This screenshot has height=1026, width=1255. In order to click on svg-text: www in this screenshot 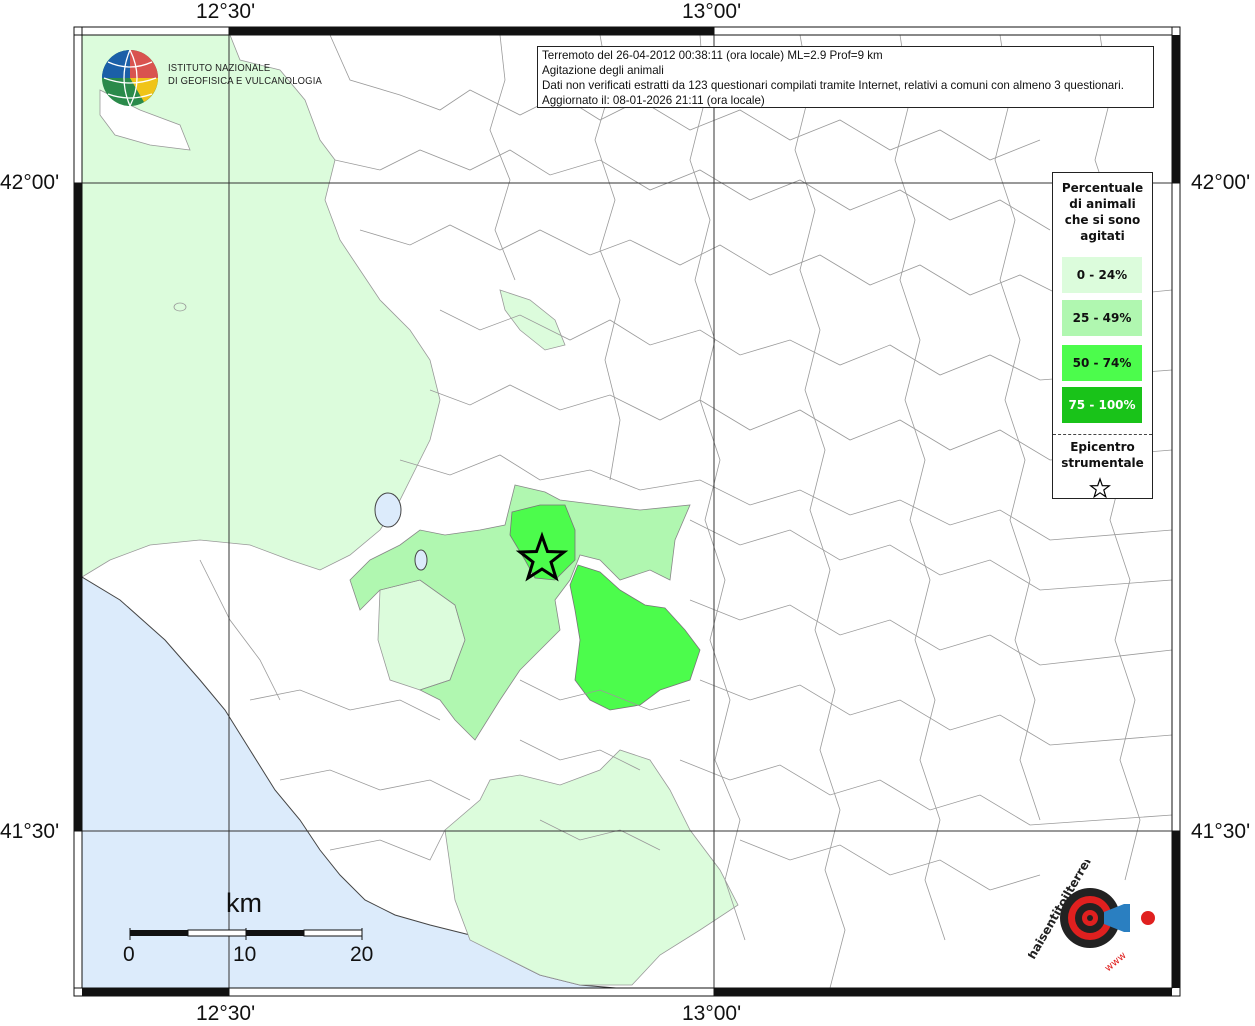, I will do `click(1116, 962)`.